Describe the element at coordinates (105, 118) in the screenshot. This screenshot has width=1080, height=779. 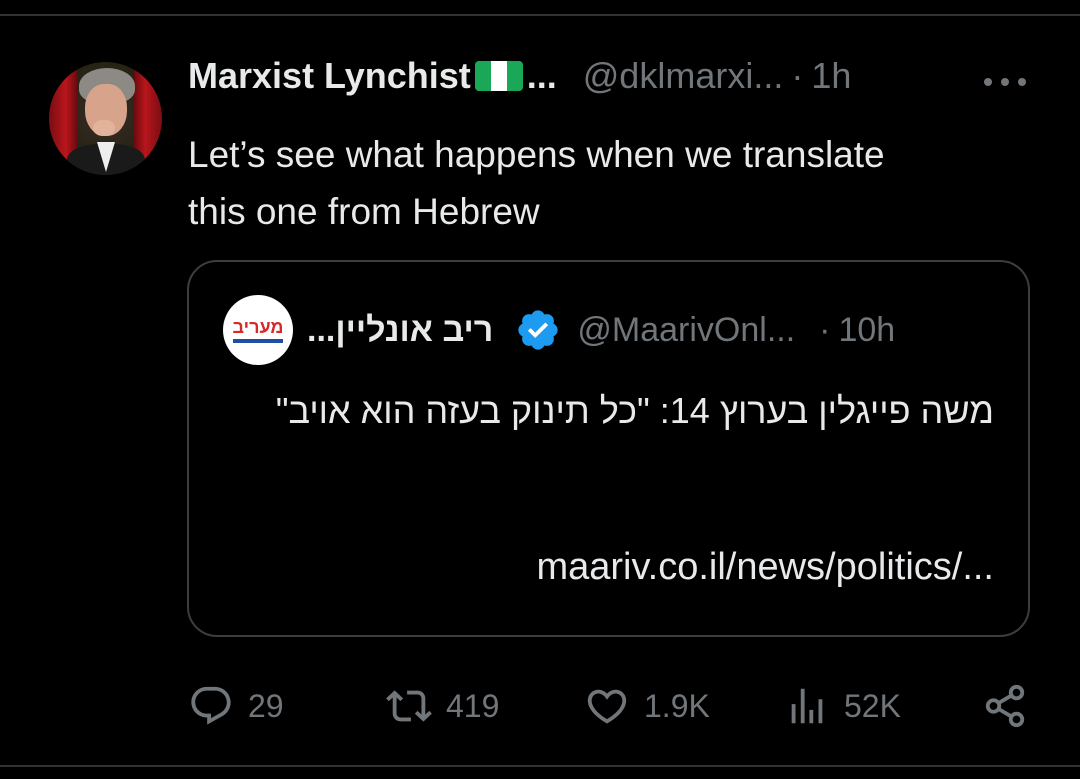
I see `author-avatar` at that location.